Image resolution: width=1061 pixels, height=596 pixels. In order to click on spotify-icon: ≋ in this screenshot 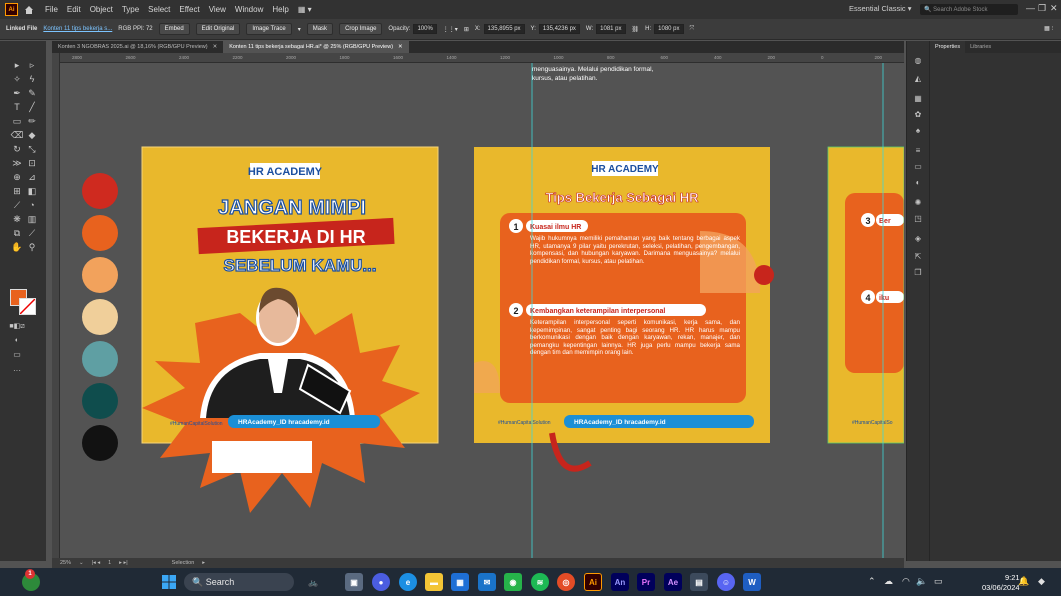, I will do `click(540, 582)`.